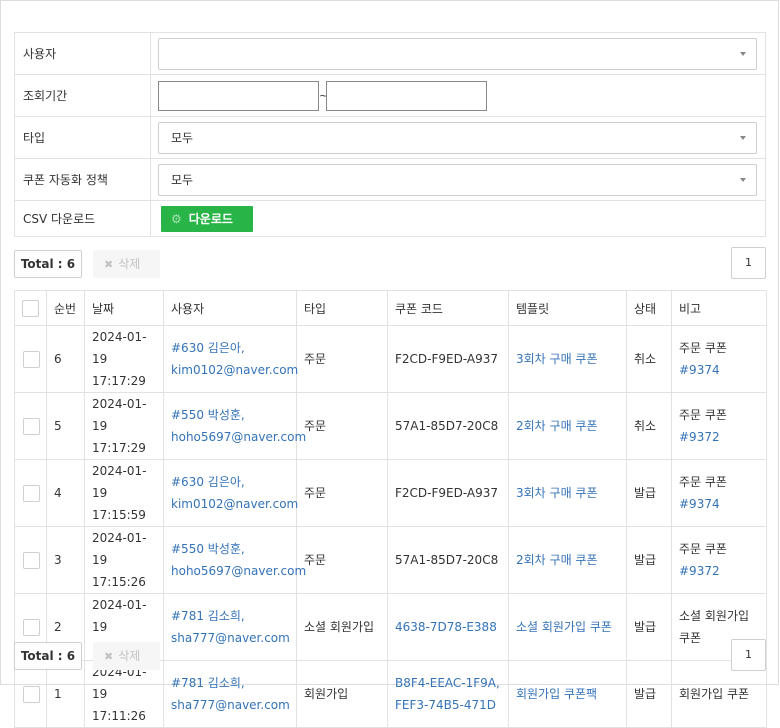 This screenshot has height=728, width=780. What do you see at coordinates (719, 308) in the screenshot?
I see `column-header: 비고` at bounding box center [719, 308].